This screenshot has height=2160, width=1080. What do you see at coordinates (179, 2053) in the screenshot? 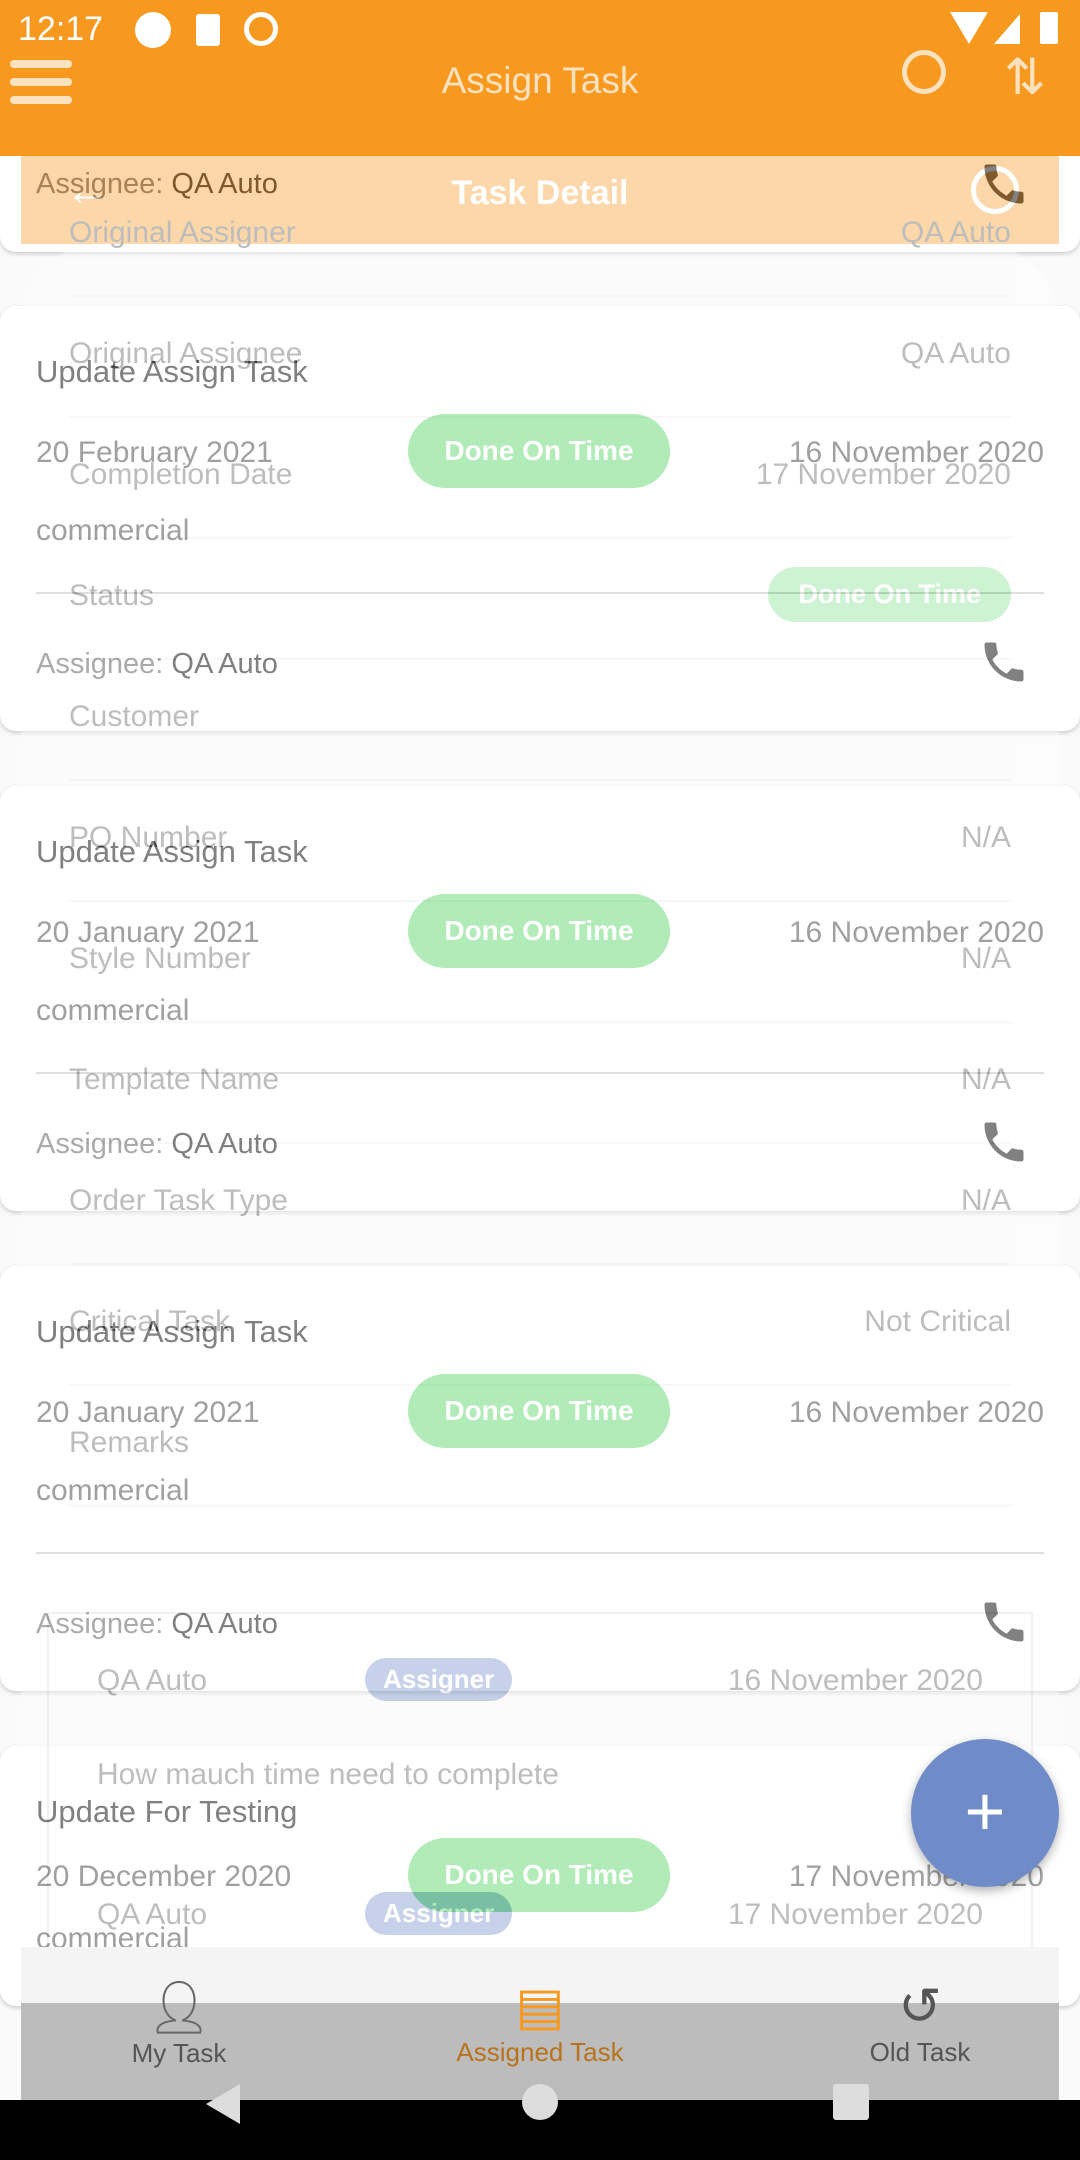
I see `nav-label: My Task` at bounding box center [179, 2053].